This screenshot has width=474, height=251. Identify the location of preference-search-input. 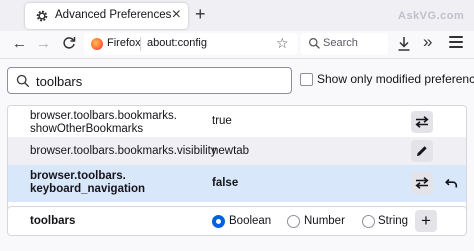
(161, 81).